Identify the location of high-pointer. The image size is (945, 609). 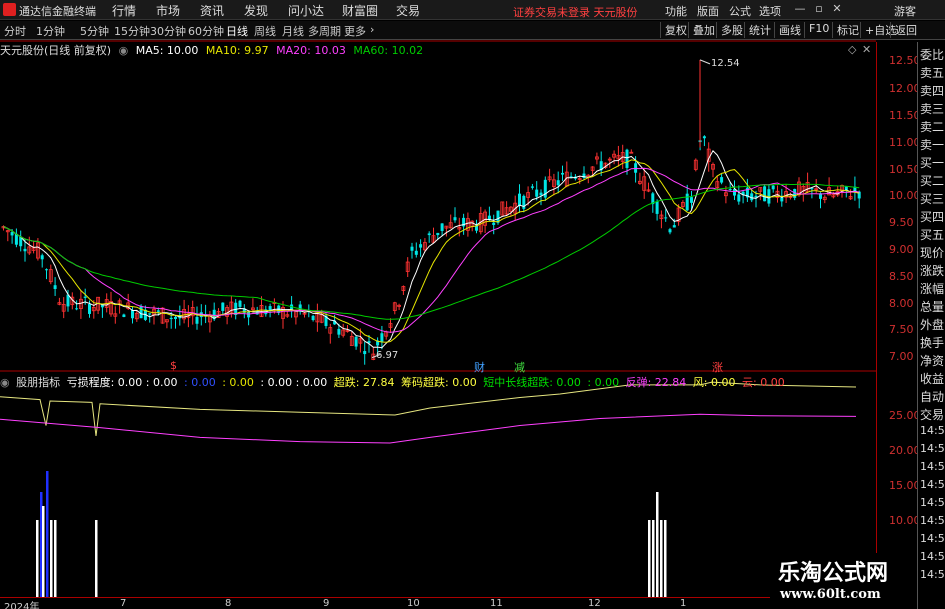
(705, 62).